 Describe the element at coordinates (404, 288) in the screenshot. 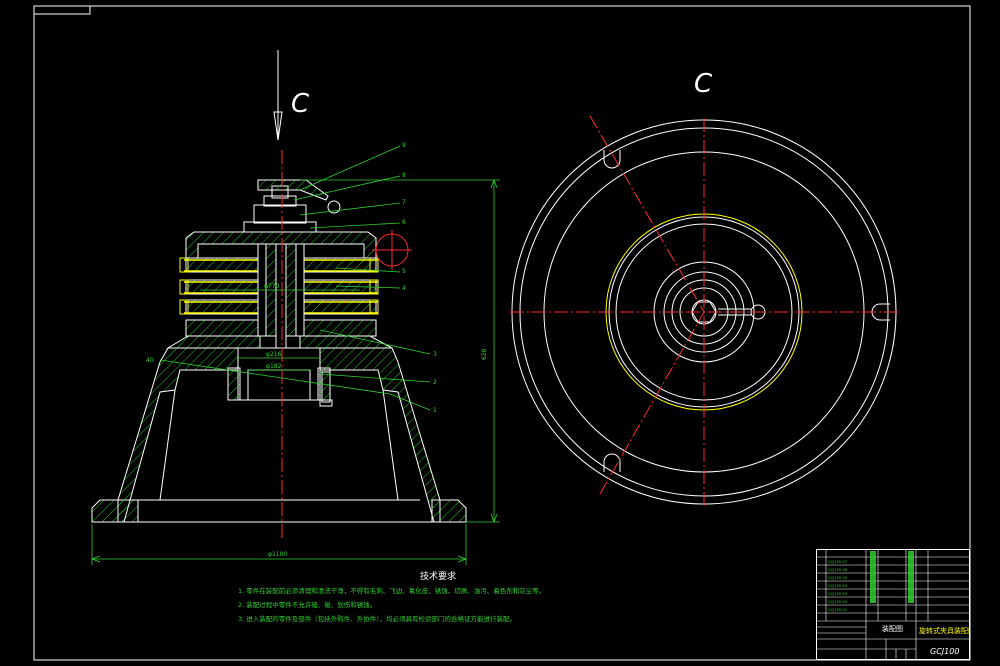

I see `svg-text: 4` at that location.